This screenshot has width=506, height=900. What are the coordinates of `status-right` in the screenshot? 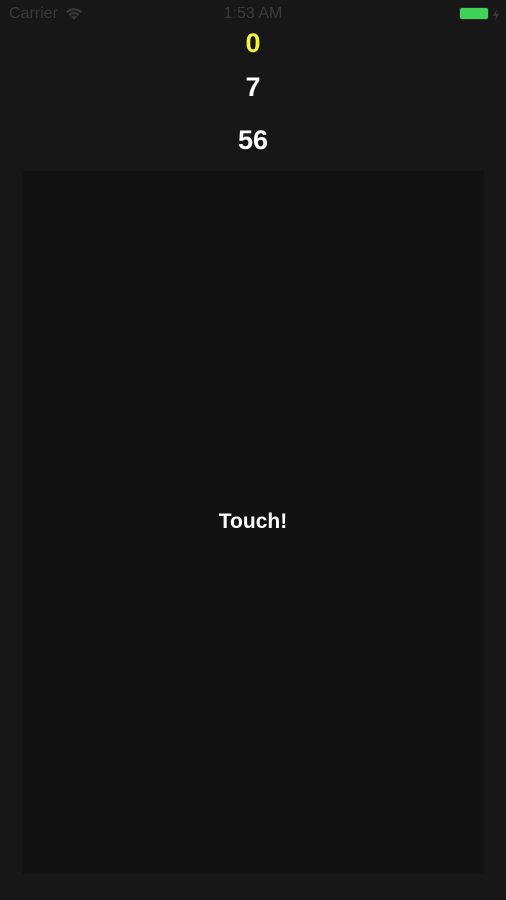 It's located at (479, 14).